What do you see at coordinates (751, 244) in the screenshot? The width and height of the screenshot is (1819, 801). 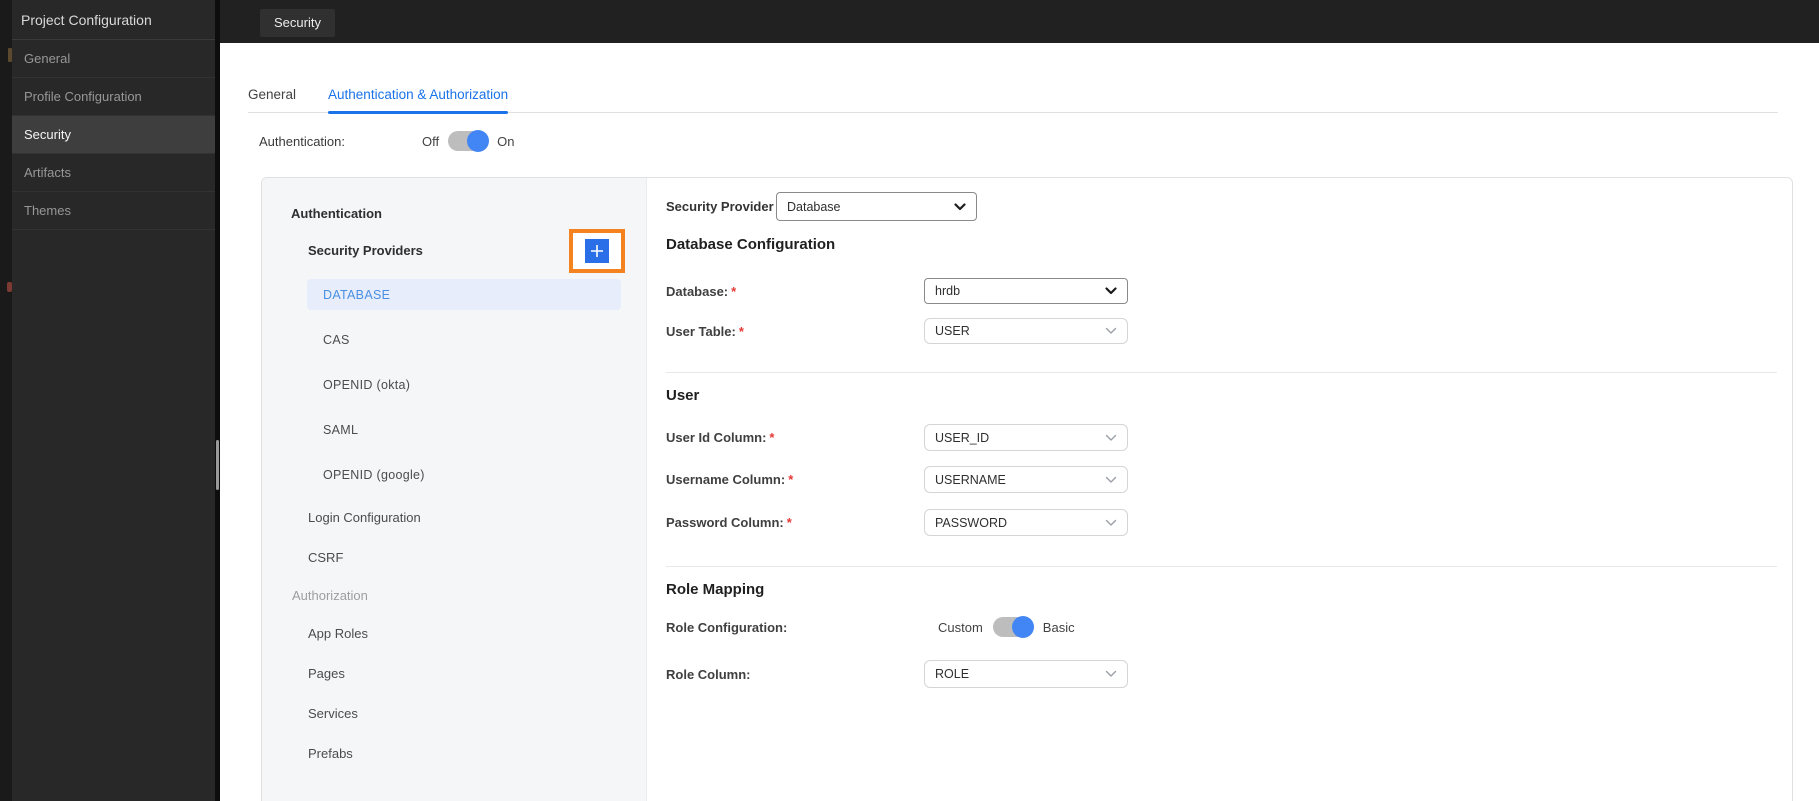 I see `database-configuration-heading: Database Configuration` at bounding box center [751, 244].